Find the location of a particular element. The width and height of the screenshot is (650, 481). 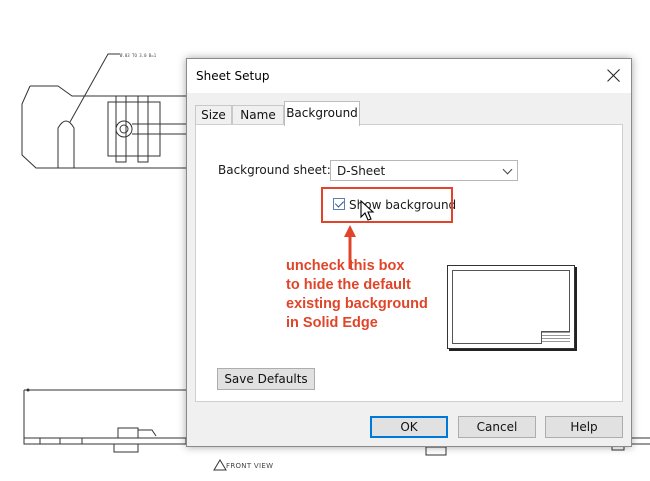

front-view-label: FRONT VIEW is located at coordinates (250, 466).